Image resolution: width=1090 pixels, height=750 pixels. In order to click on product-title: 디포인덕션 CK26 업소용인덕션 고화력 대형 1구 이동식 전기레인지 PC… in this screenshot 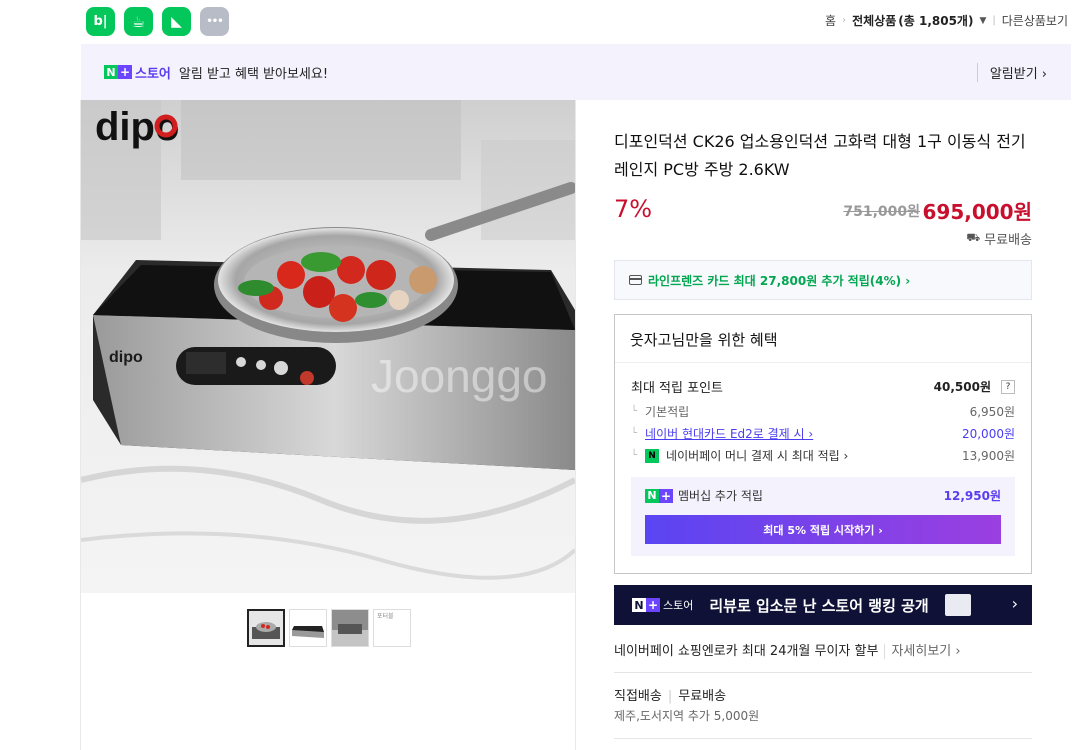, I will do `click(820, 155)`.